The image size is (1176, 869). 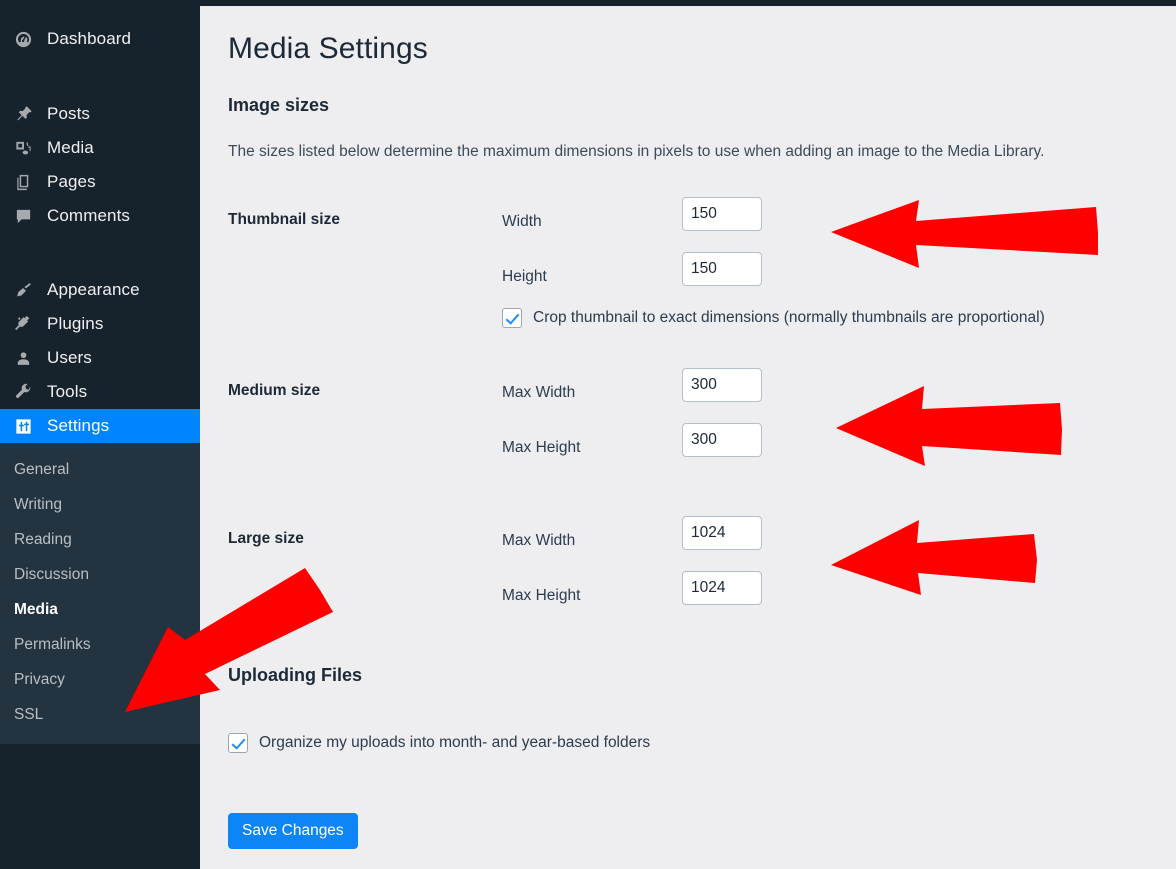 I want to click on large-size-label: Large size, so click(x=266, y=538).